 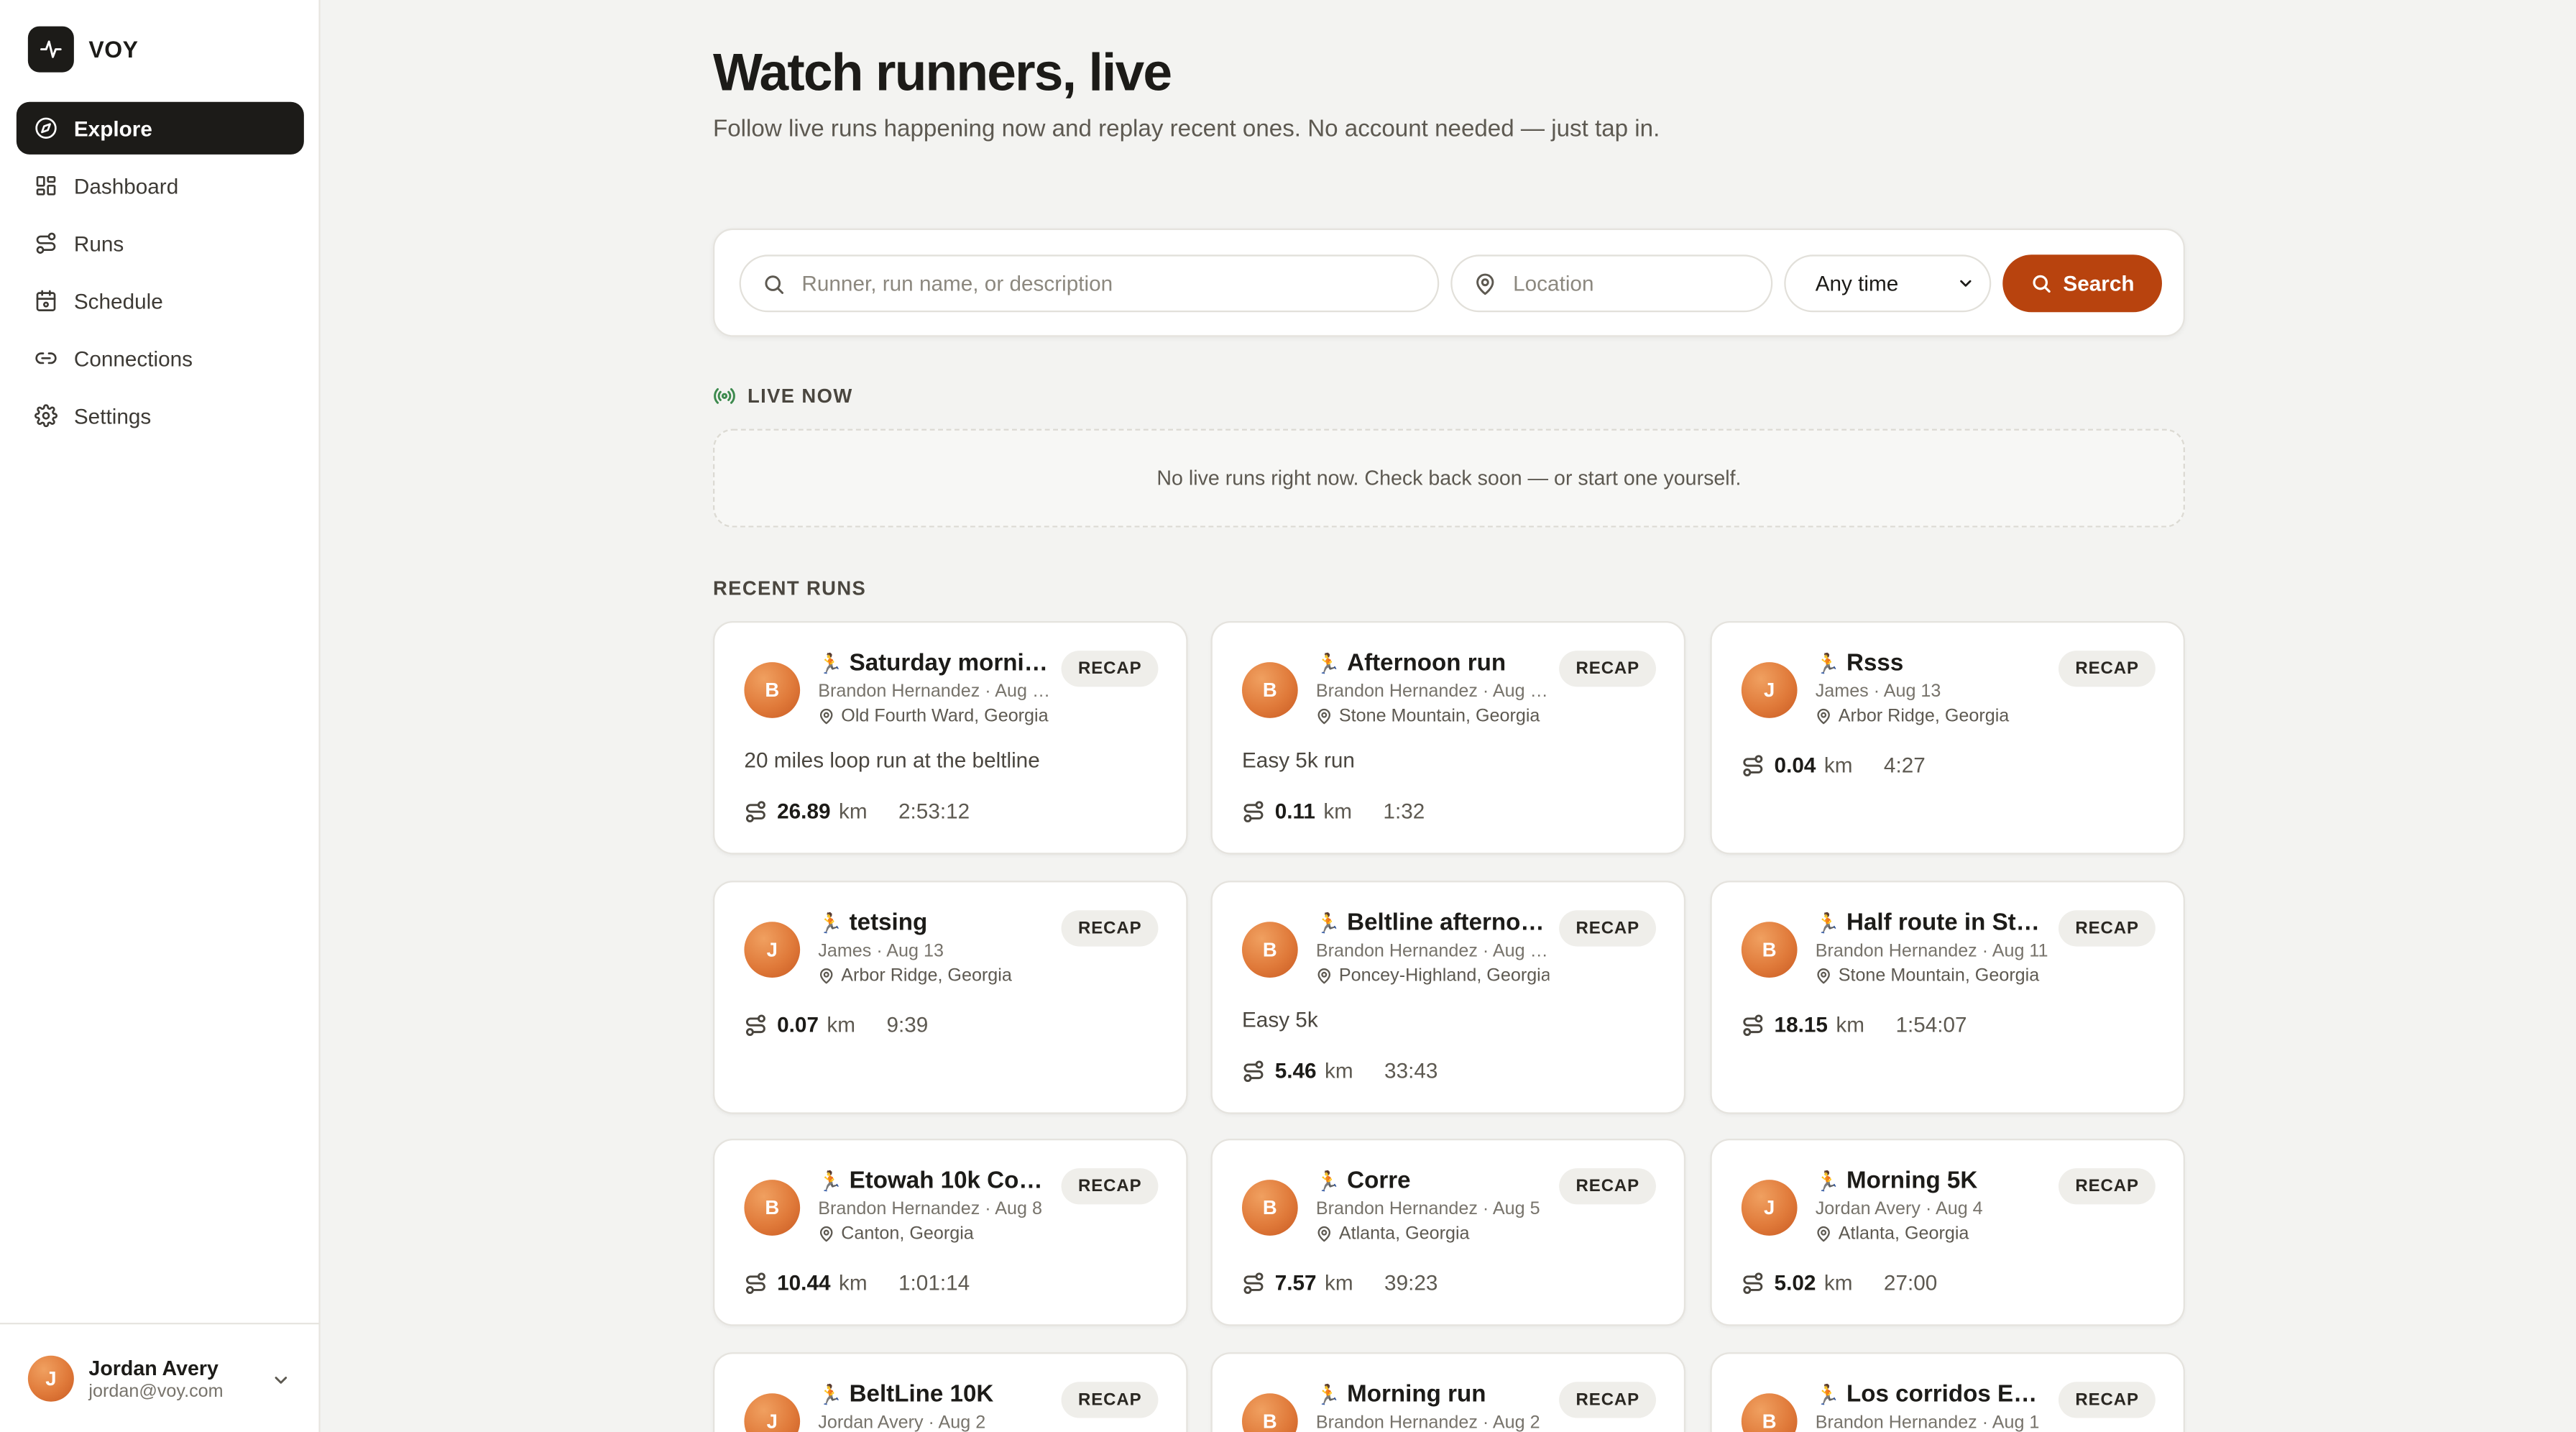 I want to click on run-stats: 18.15 km 1:54:07, so click(x=1854, y=1024).